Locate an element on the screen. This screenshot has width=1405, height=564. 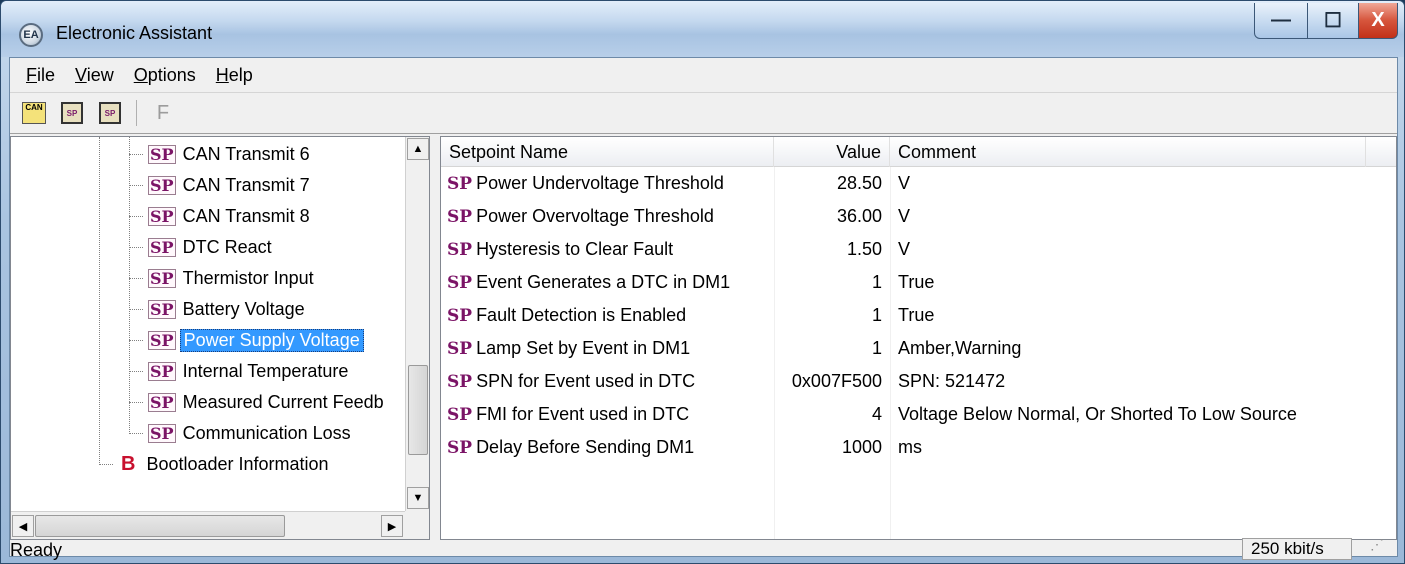
tree-item: SP Power Supply Voltage is located at coordinates (208, 340).